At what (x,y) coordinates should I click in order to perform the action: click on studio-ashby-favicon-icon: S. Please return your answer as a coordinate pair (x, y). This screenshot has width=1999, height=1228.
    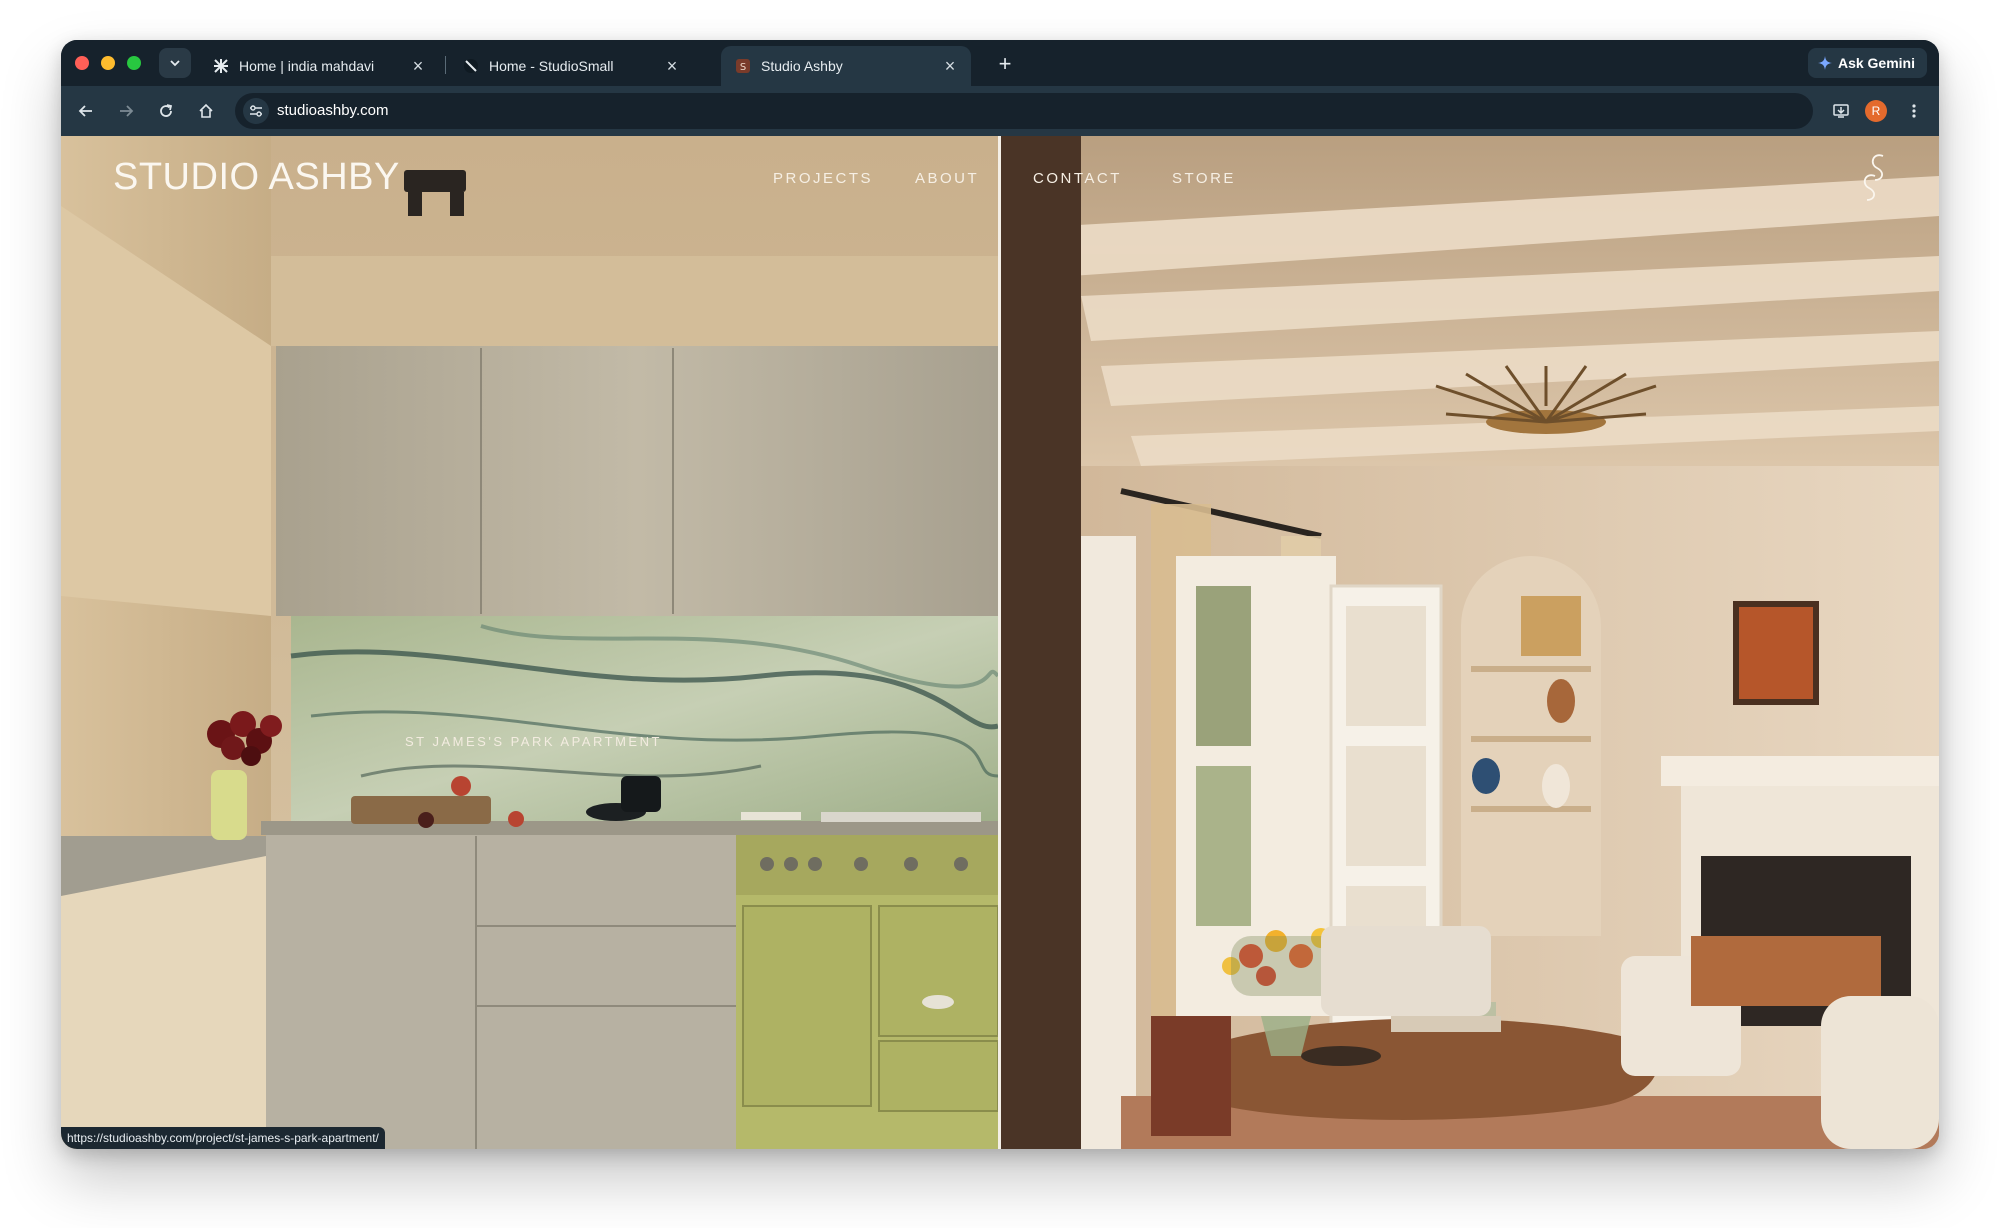
    Looking at the image, I should click on (743, 66).